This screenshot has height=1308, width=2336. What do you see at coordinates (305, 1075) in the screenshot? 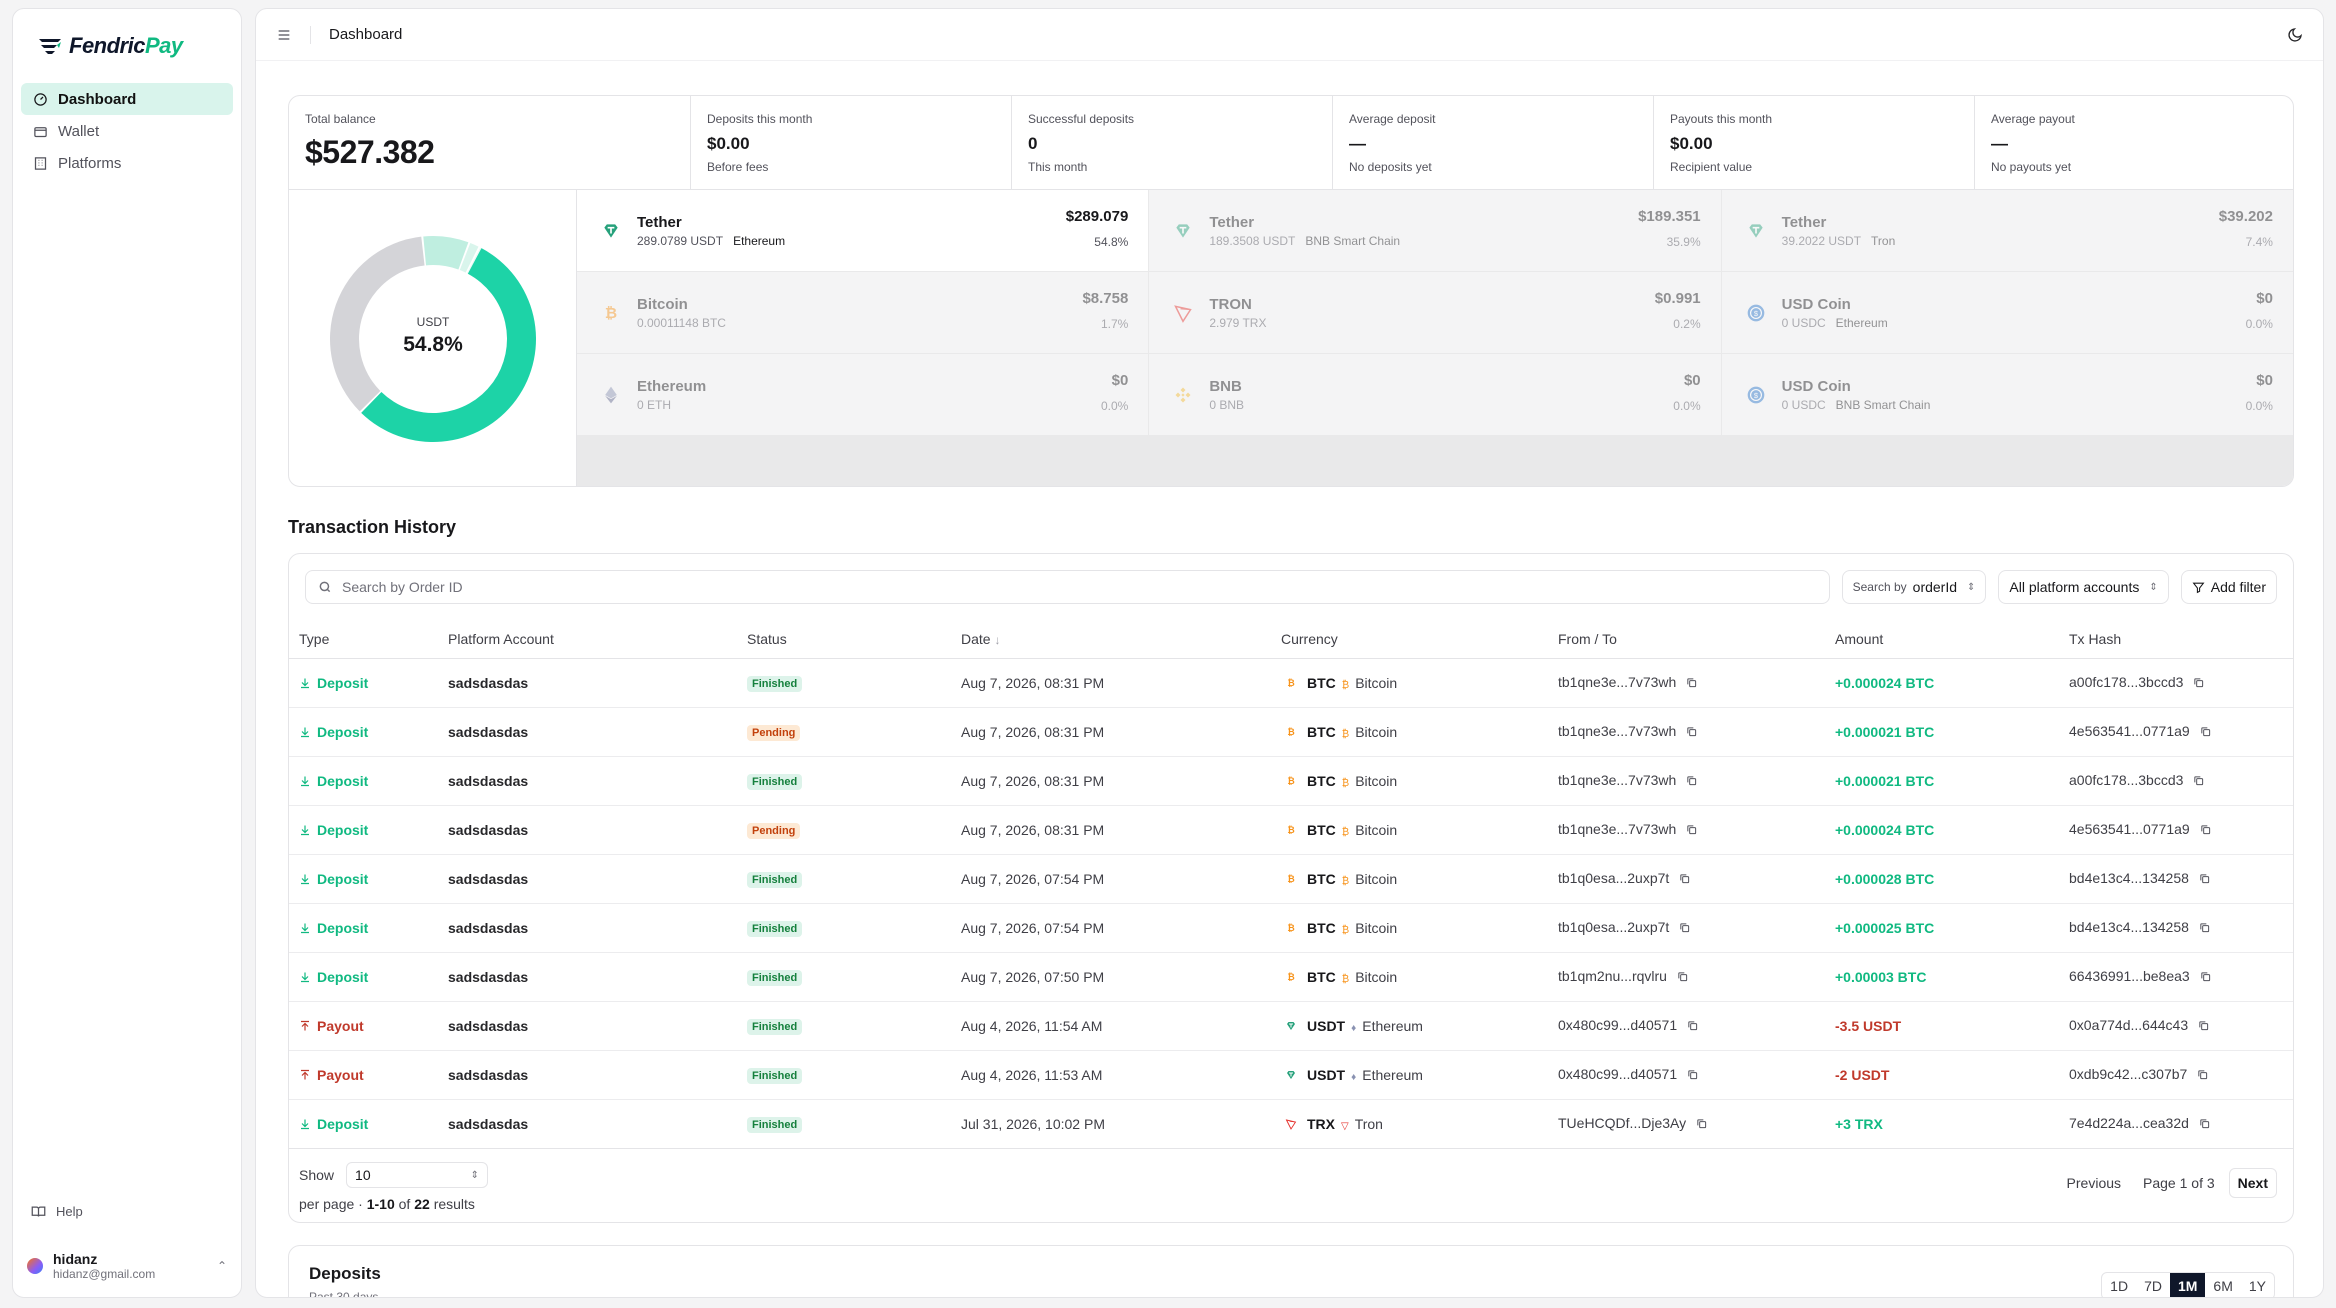
I see `payout-arrow-icon` at bounding box center [305, 1075].